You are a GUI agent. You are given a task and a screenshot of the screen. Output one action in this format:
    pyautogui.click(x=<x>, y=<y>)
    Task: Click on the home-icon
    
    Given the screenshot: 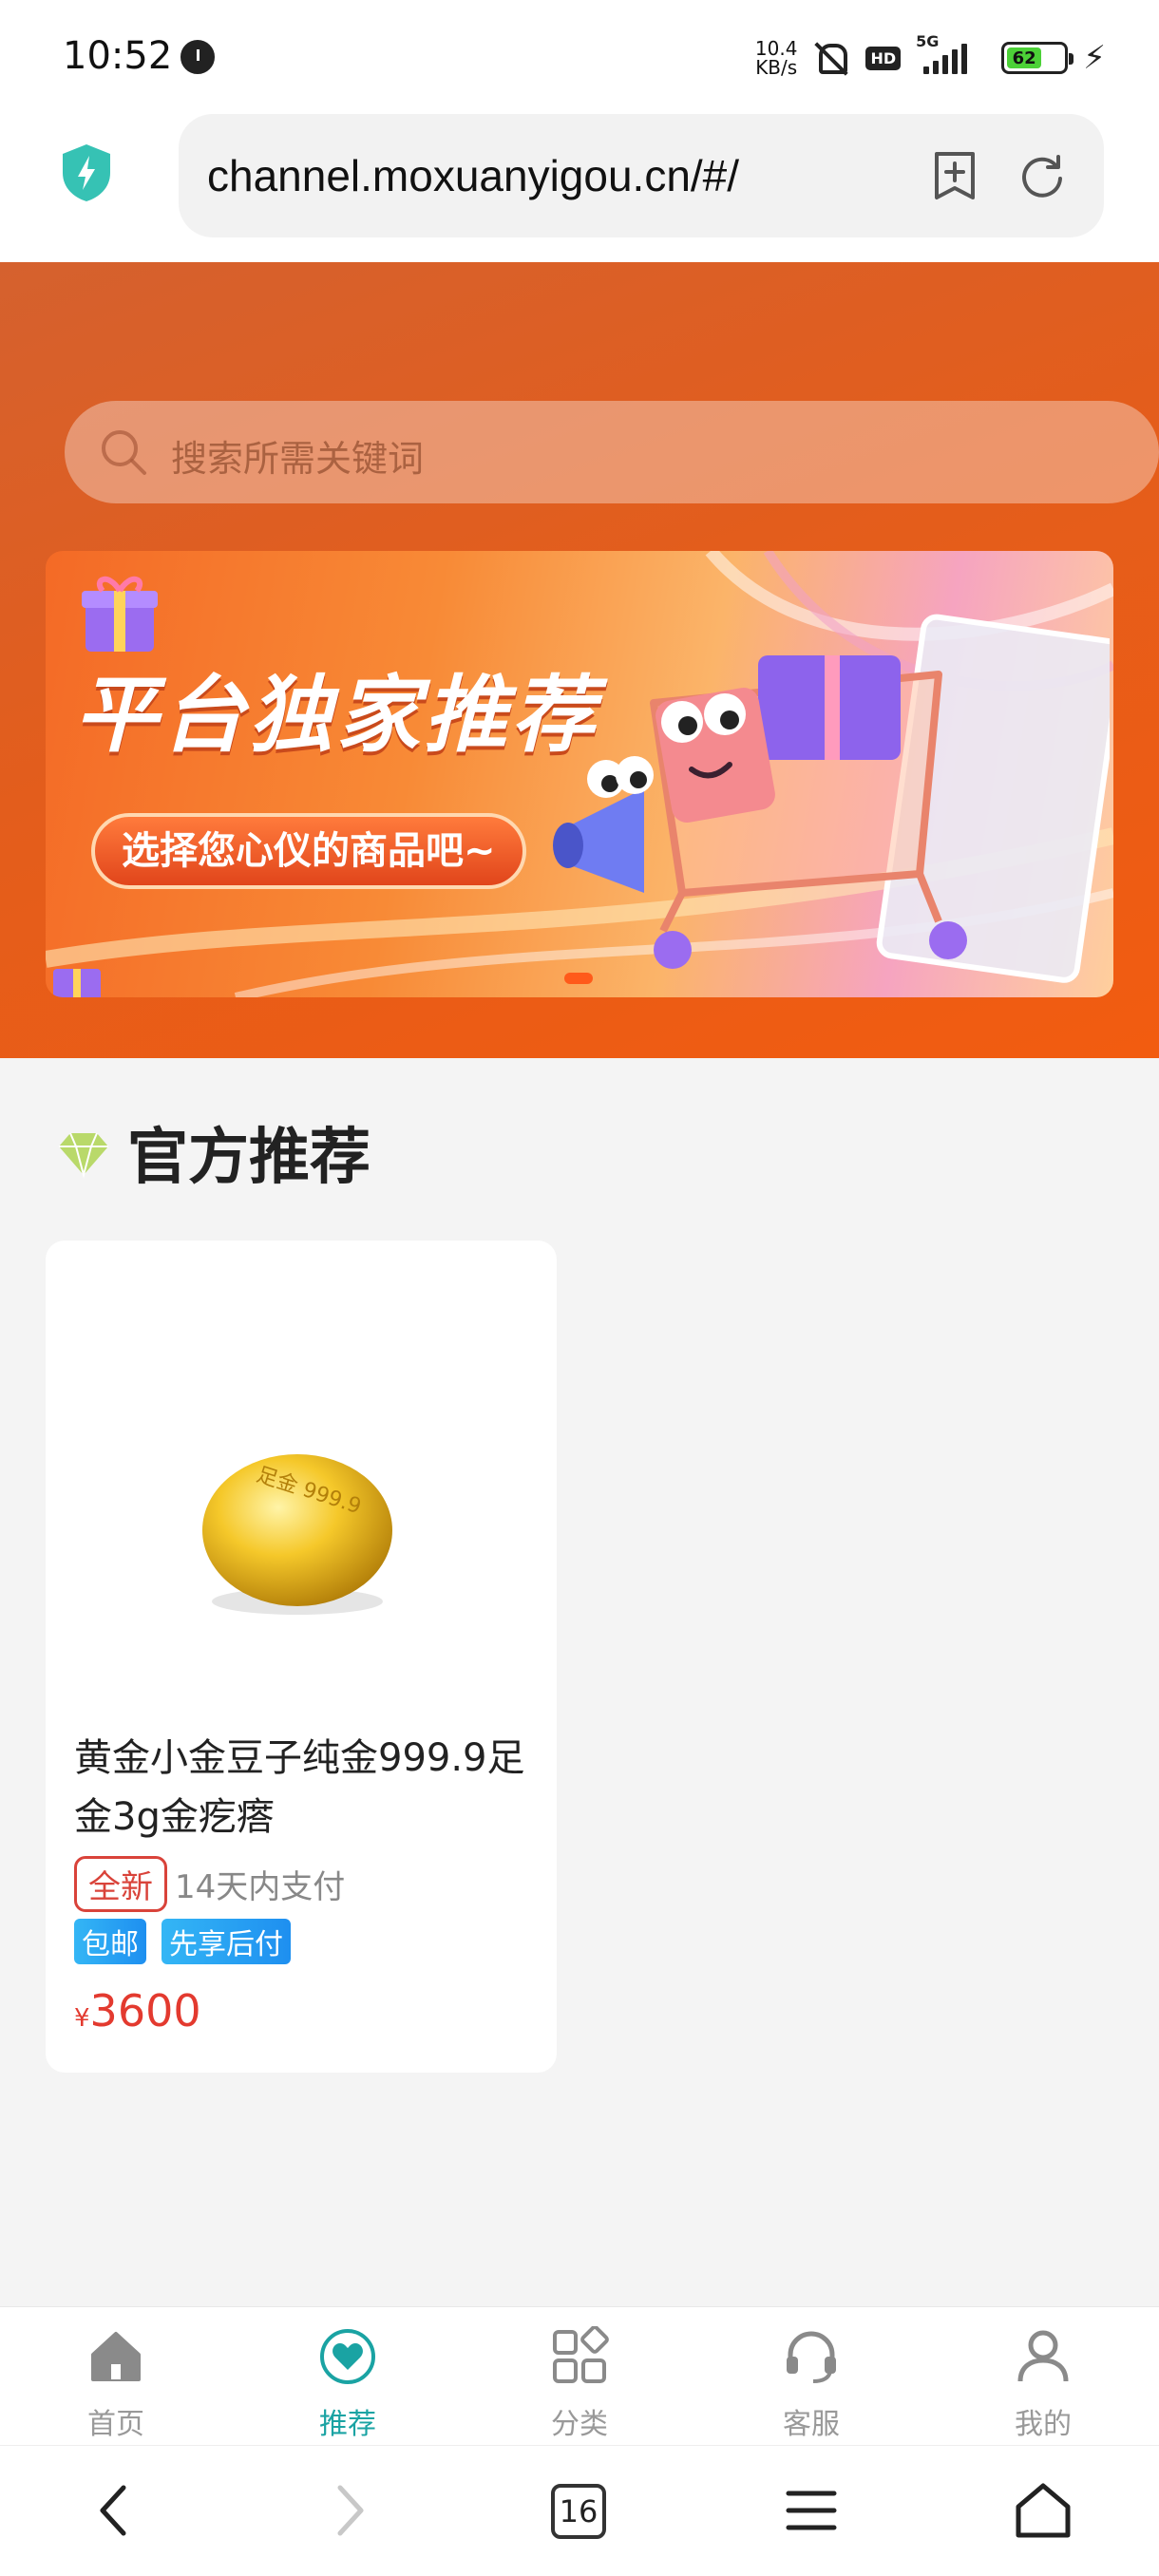 What is the action you would take?
    pyautogui.click(x=116, y=2356)
    